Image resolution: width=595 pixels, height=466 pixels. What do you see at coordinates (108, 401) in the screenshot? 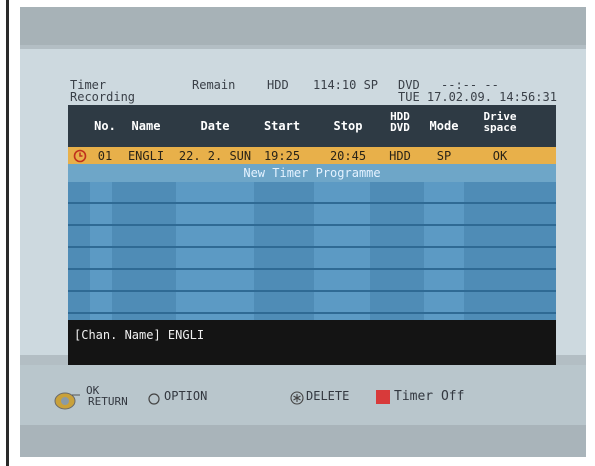
I see `return-label: RETURN` at bounding box center [108, 401].